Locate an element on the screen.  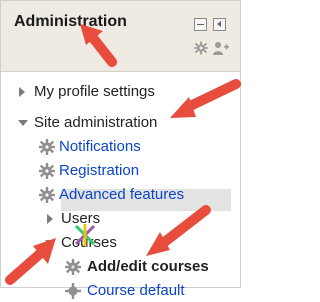
tree-item-add-edit-courses: Add/edit courses is located at coordinates (120, 267).